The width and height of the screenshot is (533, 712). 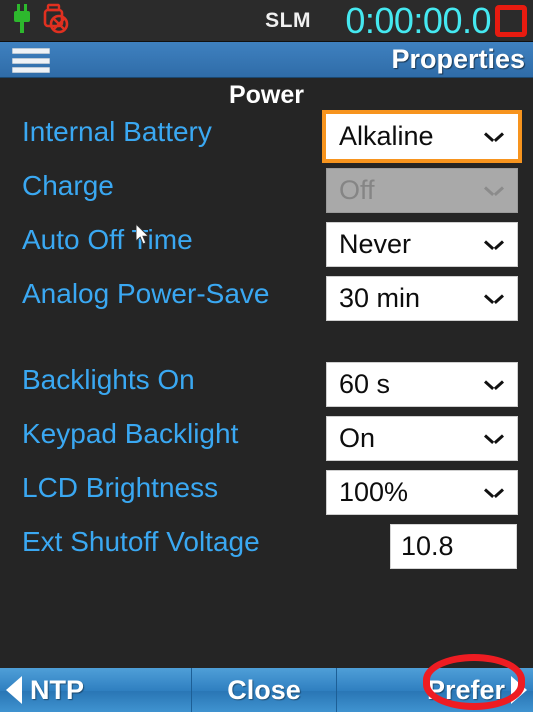 What do you see at coordinates (266, 137) in the screenshot?
I see `setting-row-internal-battery: Internal Battery Alkaline` at bounding box center [266, 137].